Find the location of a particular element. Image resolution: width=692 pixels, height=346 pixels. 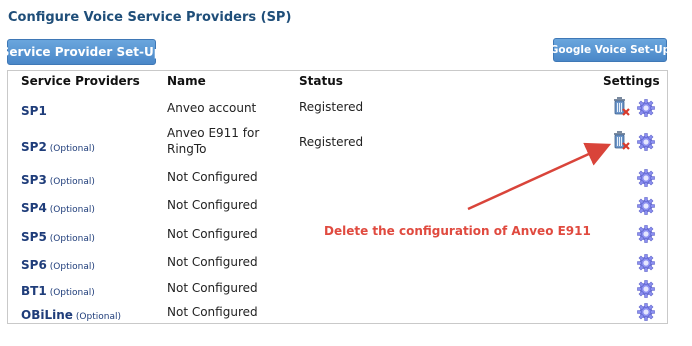

annotation-text: Delete the configuration of Anveo E911 is located at coordinates (457, 231).